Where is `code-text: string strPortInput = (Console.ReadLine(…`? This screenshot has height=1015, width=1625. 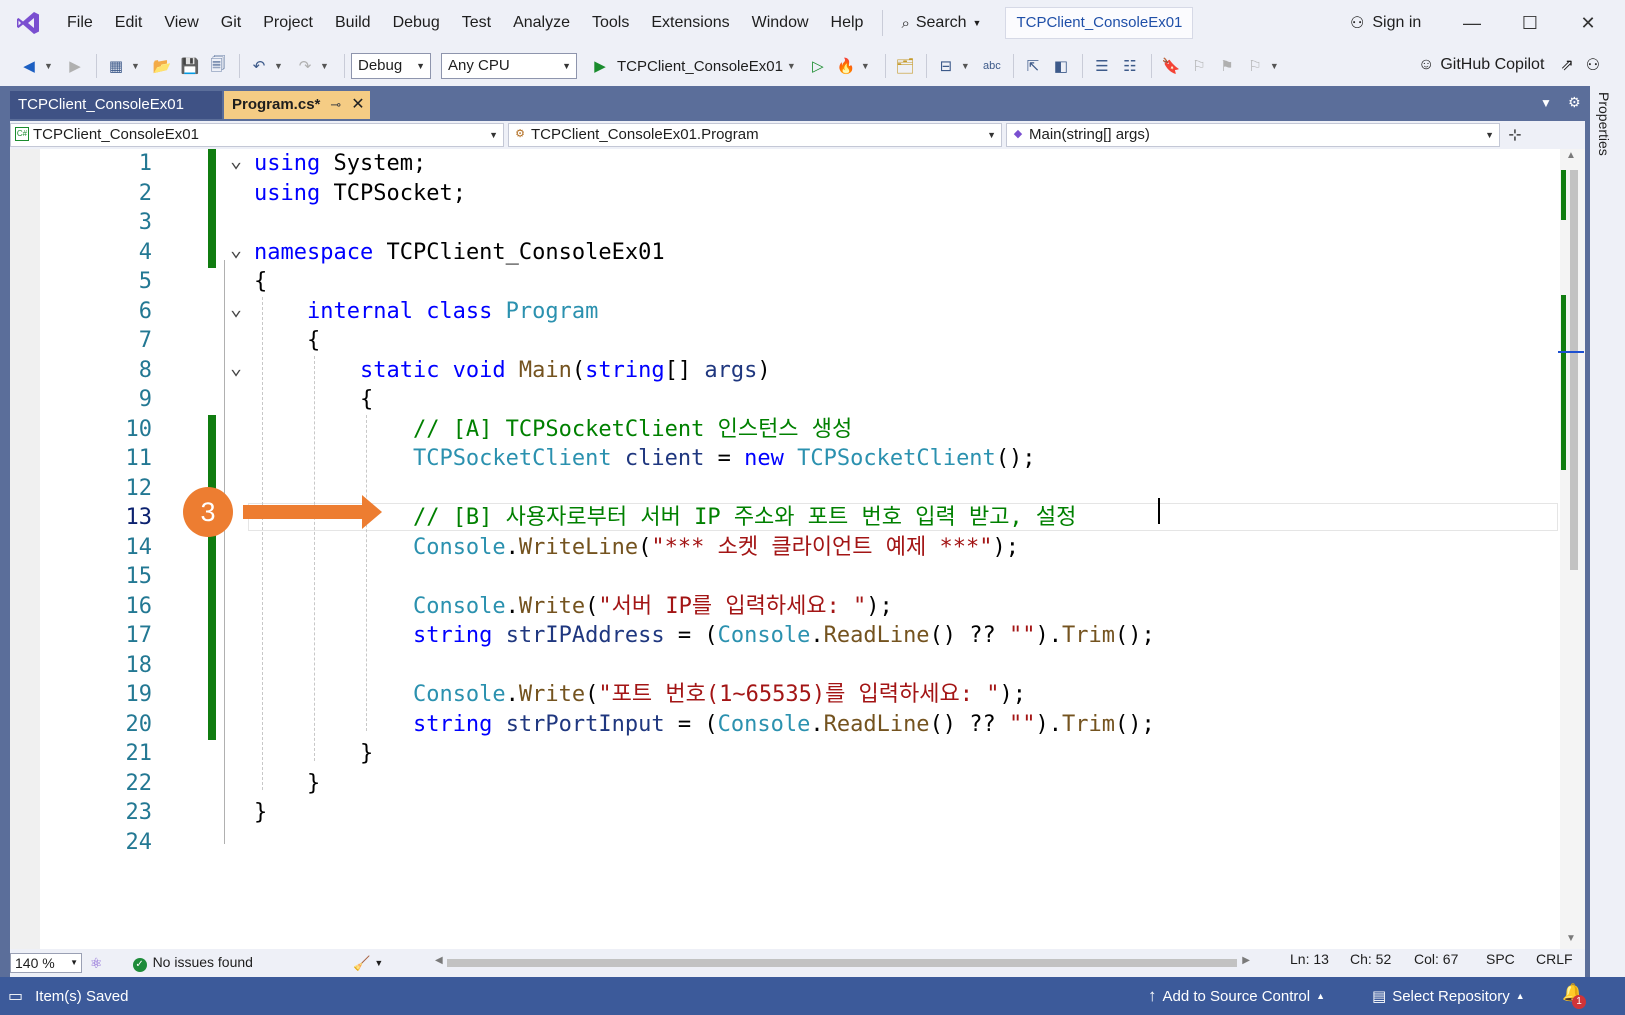 code-text: string strPortInput = (Console.ReadLine(… is located at coordinates (704, 725).